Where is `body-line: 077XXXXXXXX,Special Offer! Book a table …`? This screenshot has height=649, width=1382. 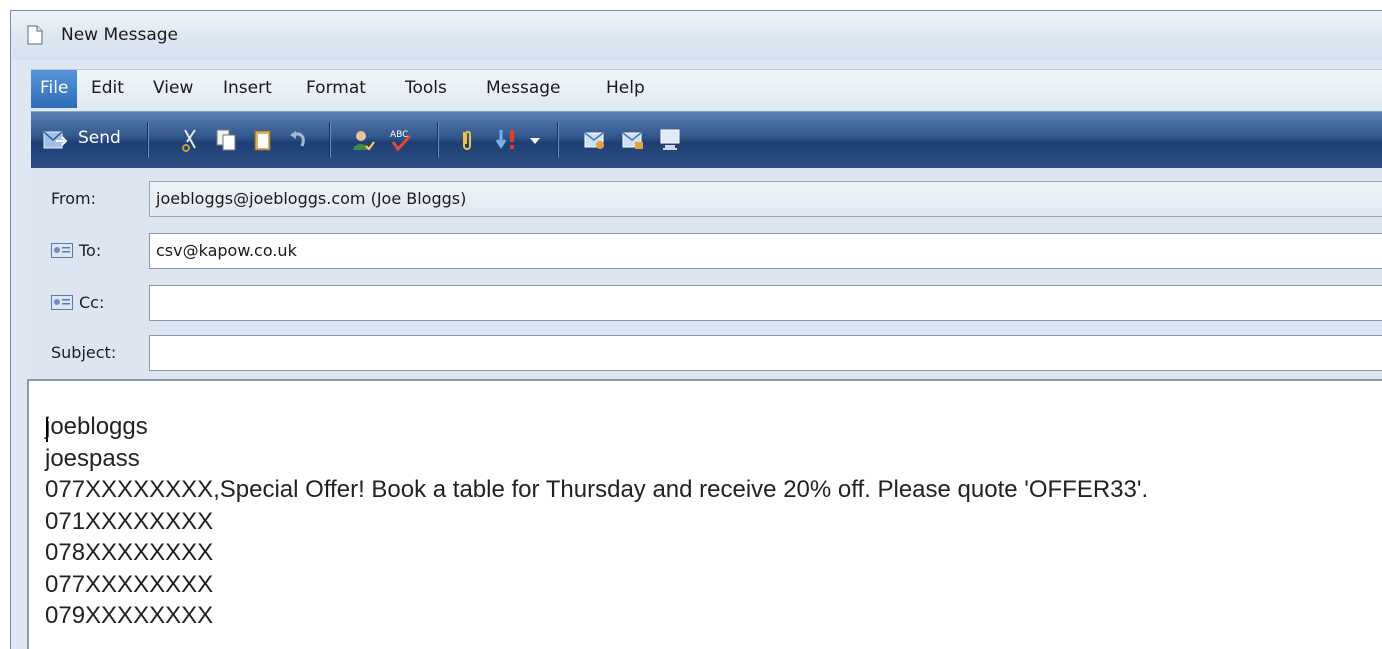
body-line: 077XXXXXXXX,Special Offer! Book a table … is located at coordinates (597, 489).